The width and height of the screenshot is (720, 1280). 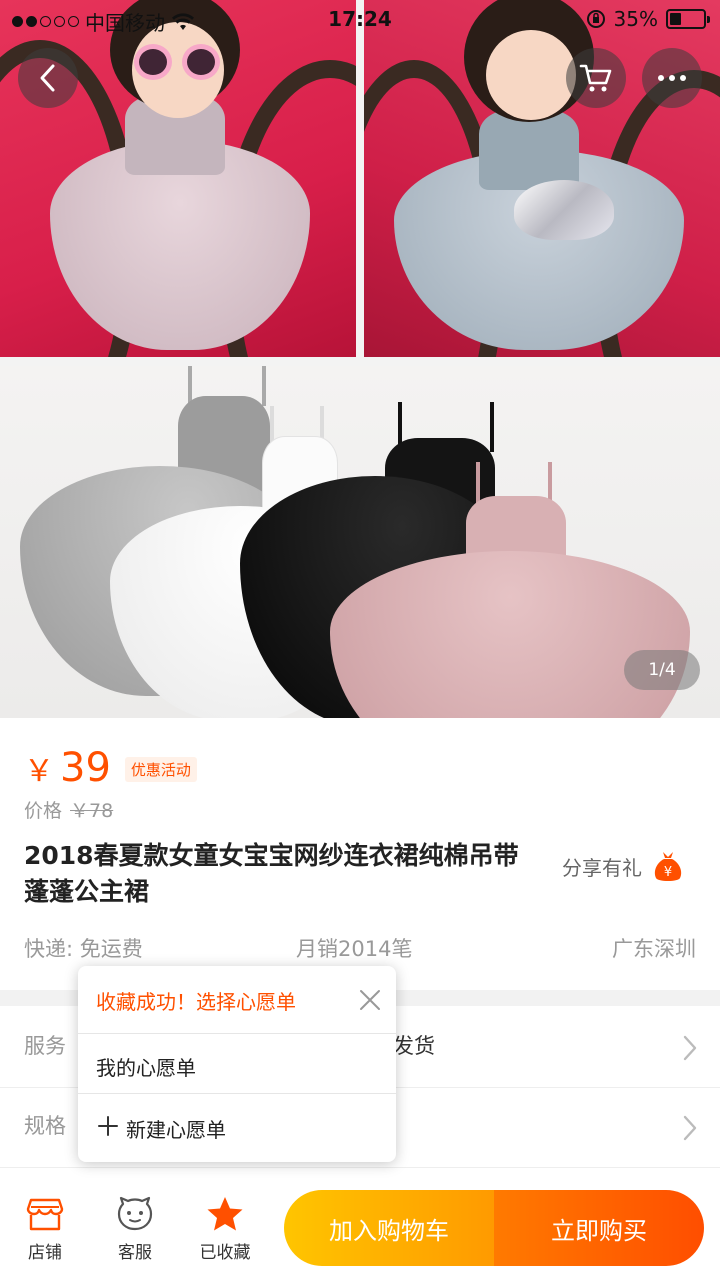 I want to click on original-price-row: 价格 ￥78, so click(x=68, y=809).